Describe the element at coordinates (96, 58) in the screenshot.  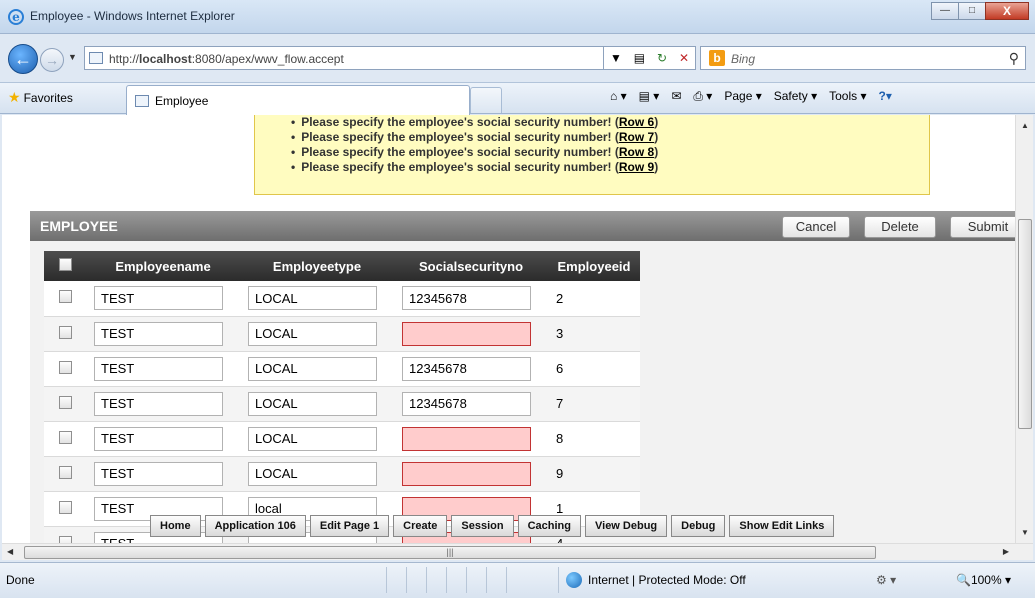
I see `page-icon` at that location.